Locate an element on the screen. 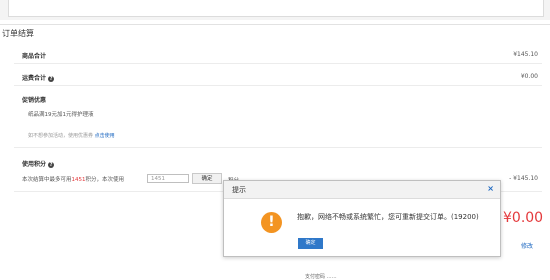 The image size is (550, 280). points-confirm-button: 确定 is located at coordinates (207, 178).